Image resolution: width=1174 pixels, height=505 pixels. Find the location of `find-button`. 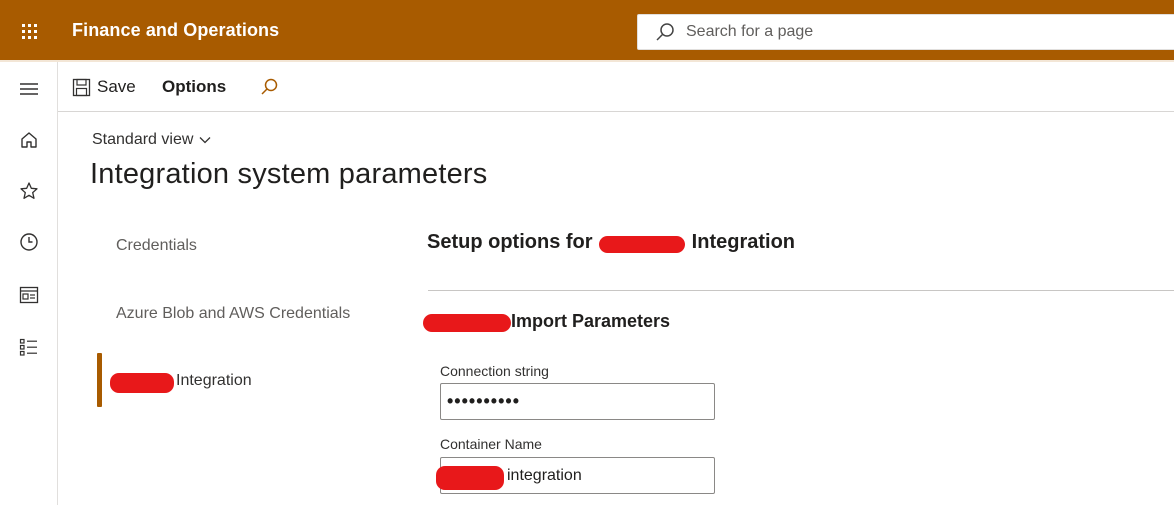

find-button is located at coordinates (269, 87).